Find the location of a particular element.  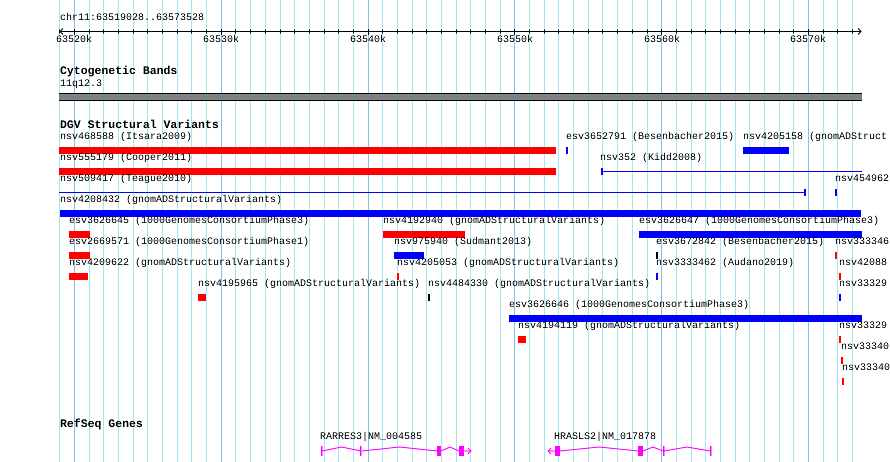

variant-label: nsv333346 is located at coordinates (862, 243).